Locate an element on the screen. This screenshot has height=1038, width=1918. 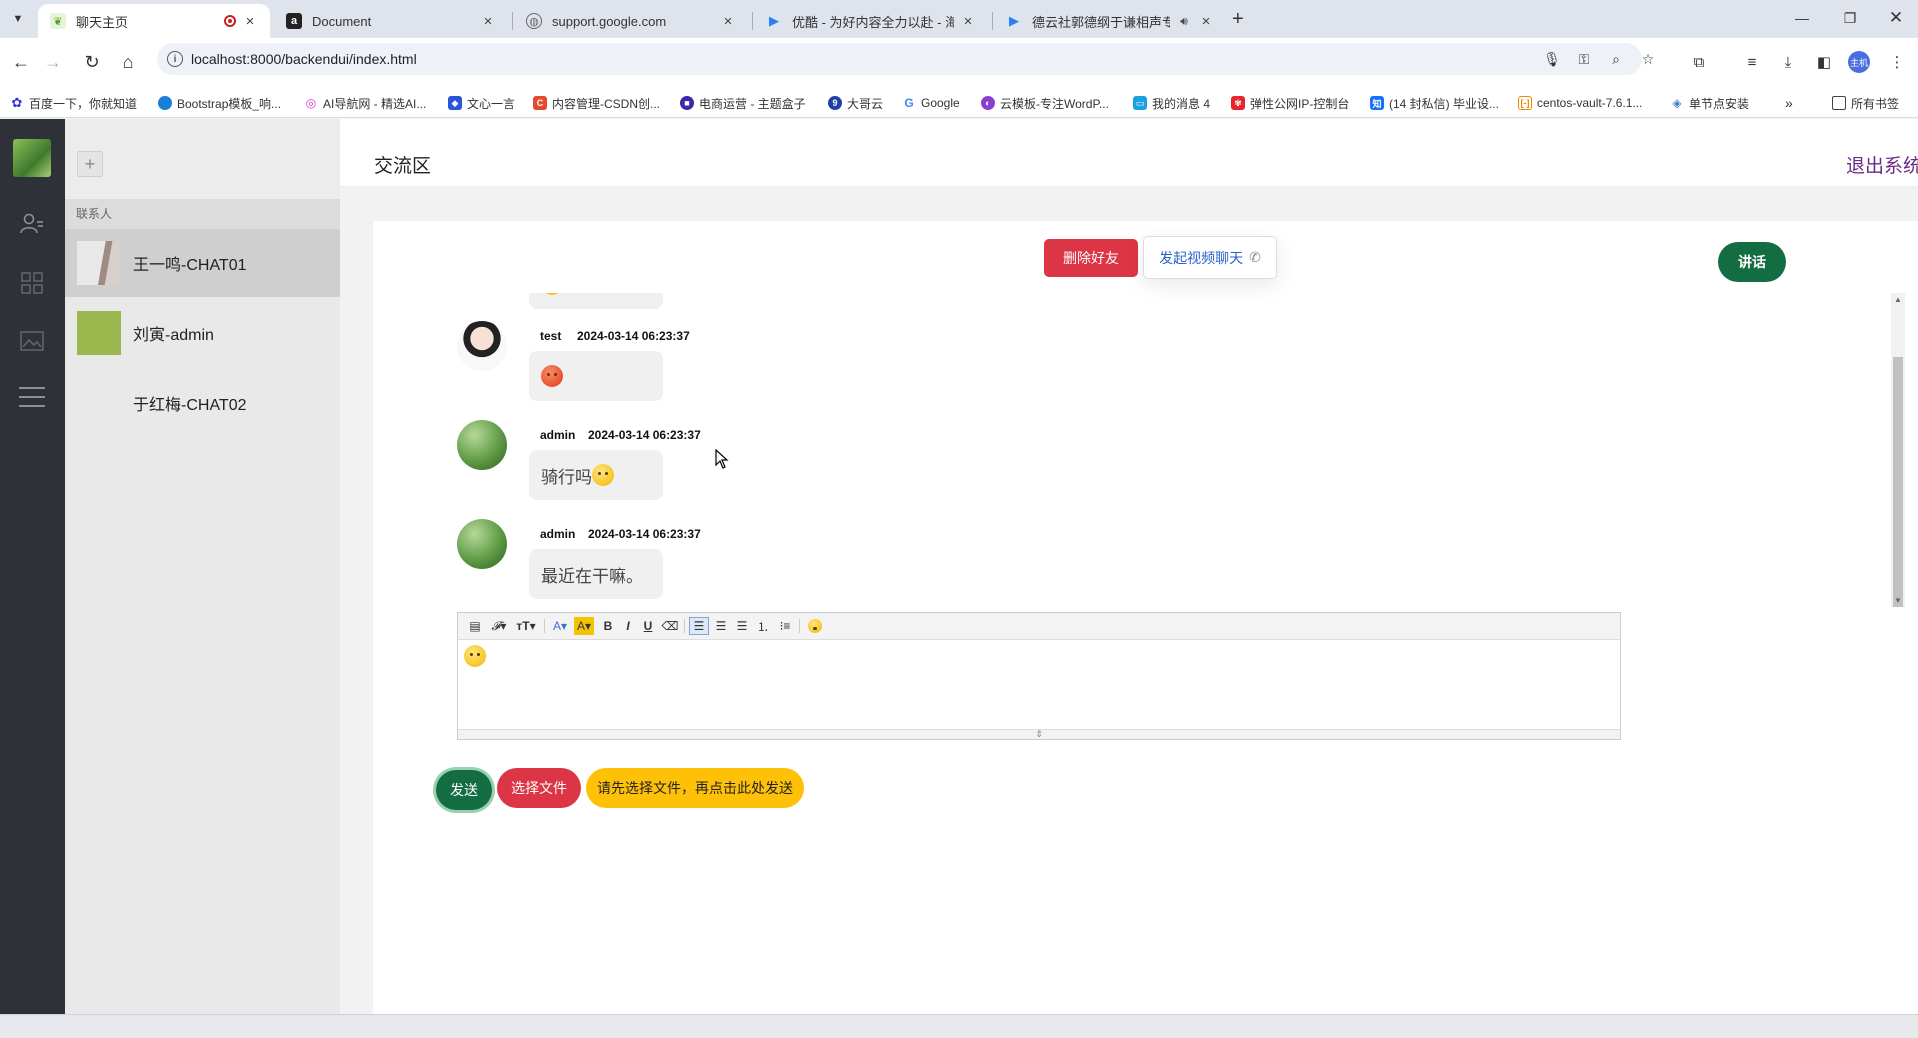
tab-search-chevron-icon: ▼ is located at coordinates (18, 19).